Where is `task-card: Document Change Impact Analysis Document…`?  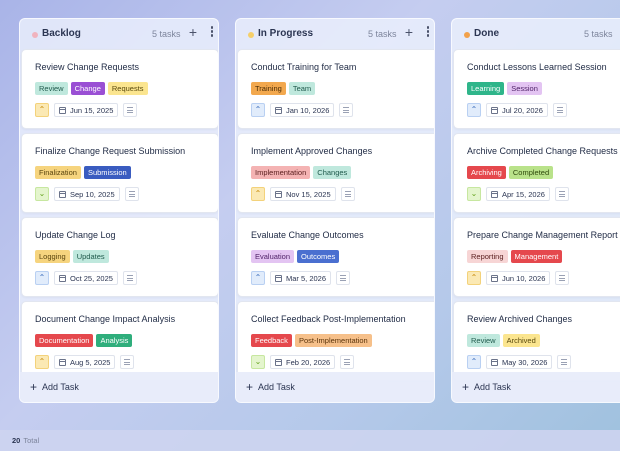
task-card: Document Change Impact Analysis Document… is located at coordinates (119, 341).